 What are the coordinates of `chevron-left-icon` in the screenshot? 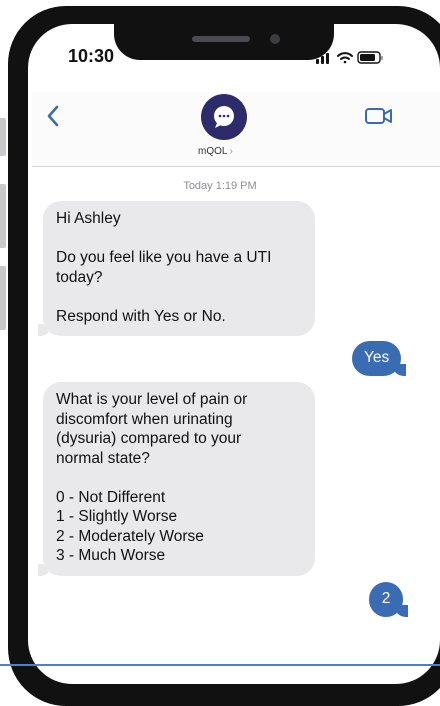 It's located at (53, 116).